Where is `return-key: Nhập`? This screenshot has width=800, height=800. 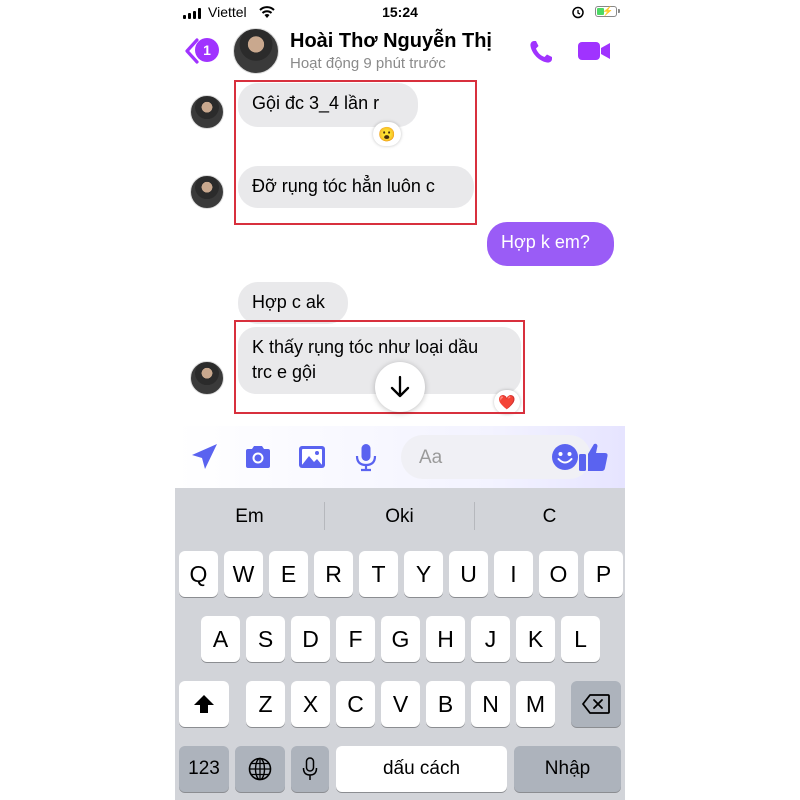 return-key: Nhập is located at coordinates (567, 769).